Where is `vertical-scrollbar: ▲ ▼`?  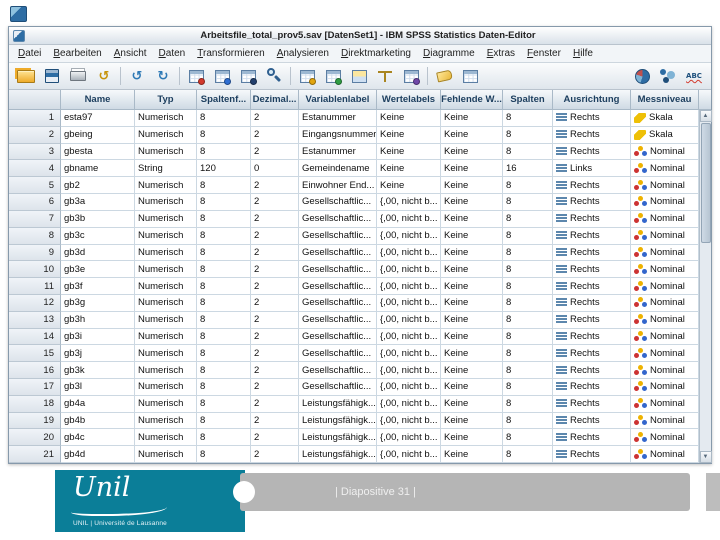 vertical-scrollbar: ▲ ▼ is located at coordinates (705, 286).